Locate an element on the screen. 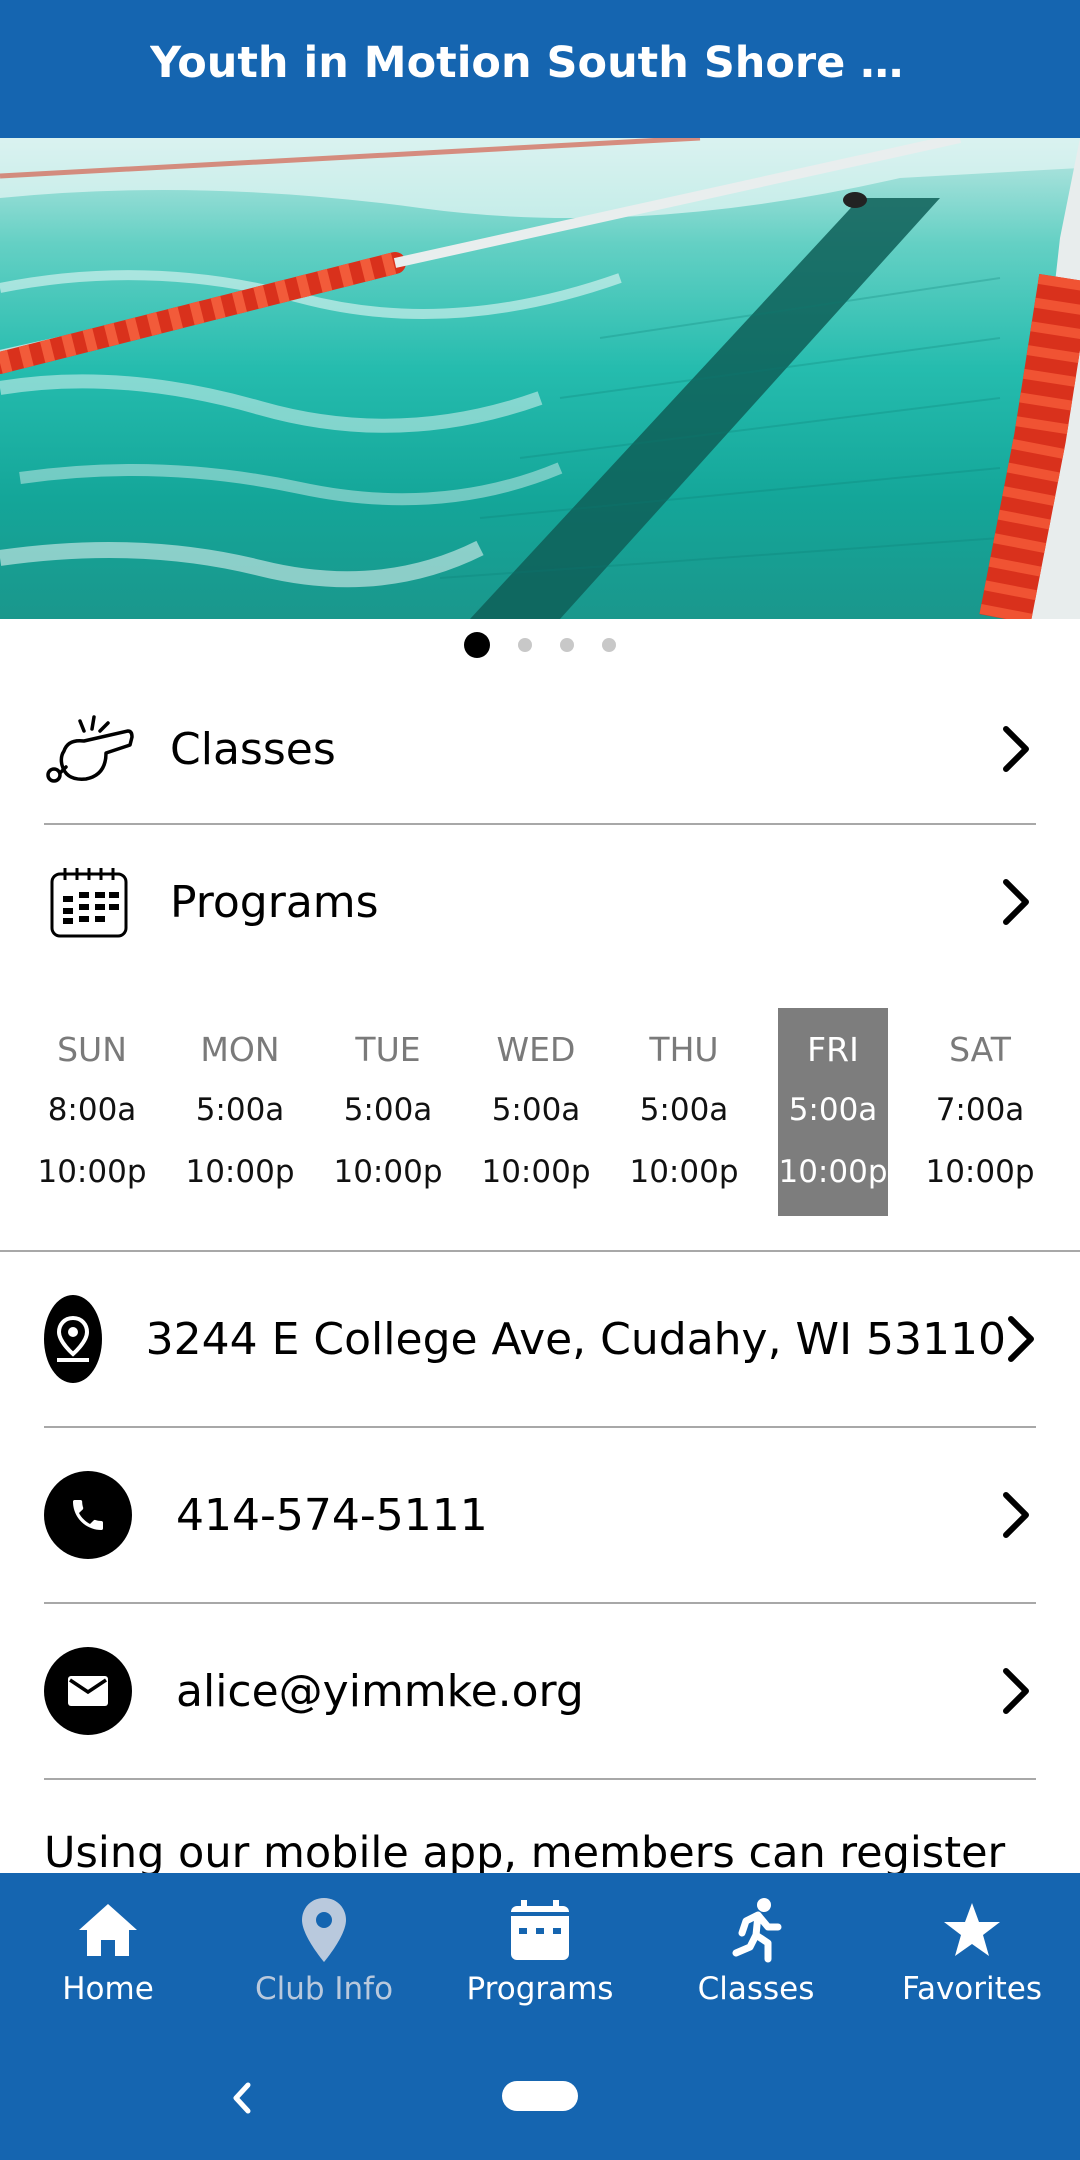 Image resolution: width=1080 pixels, height=2160 pixels. email-row: alice@yimmke.org is located at coordinates (540, 1692).